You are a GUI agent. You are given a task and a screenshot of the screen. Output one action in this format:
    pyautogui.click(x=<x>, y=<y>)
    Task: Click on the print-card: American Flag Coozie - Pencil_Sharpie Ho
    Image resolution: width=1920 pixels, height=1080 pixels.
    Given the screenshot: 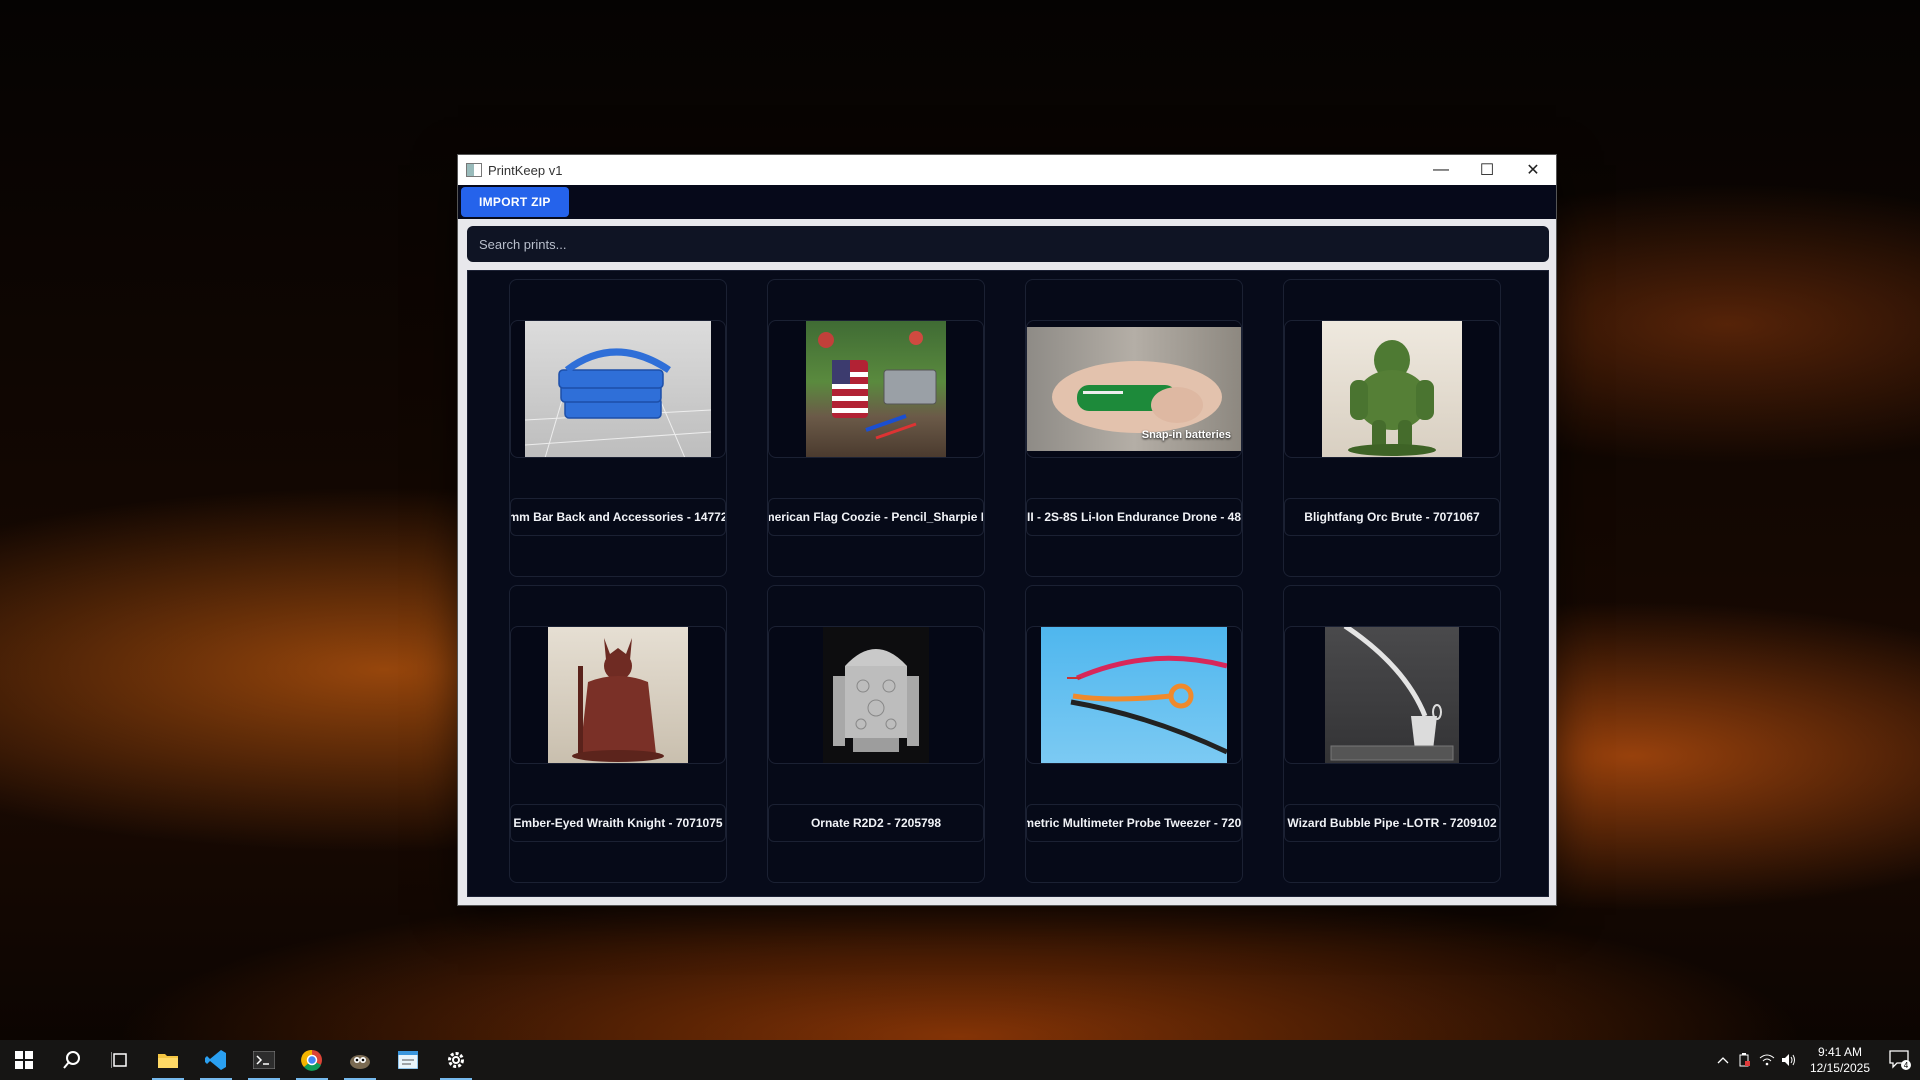 What is the action you would take?
    pyautogui.click(x=876, y=428)
    